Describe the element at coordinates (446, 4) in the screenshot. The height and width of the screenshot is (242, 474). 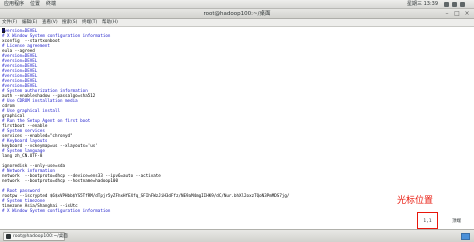
I see `volume-icon` at that location.